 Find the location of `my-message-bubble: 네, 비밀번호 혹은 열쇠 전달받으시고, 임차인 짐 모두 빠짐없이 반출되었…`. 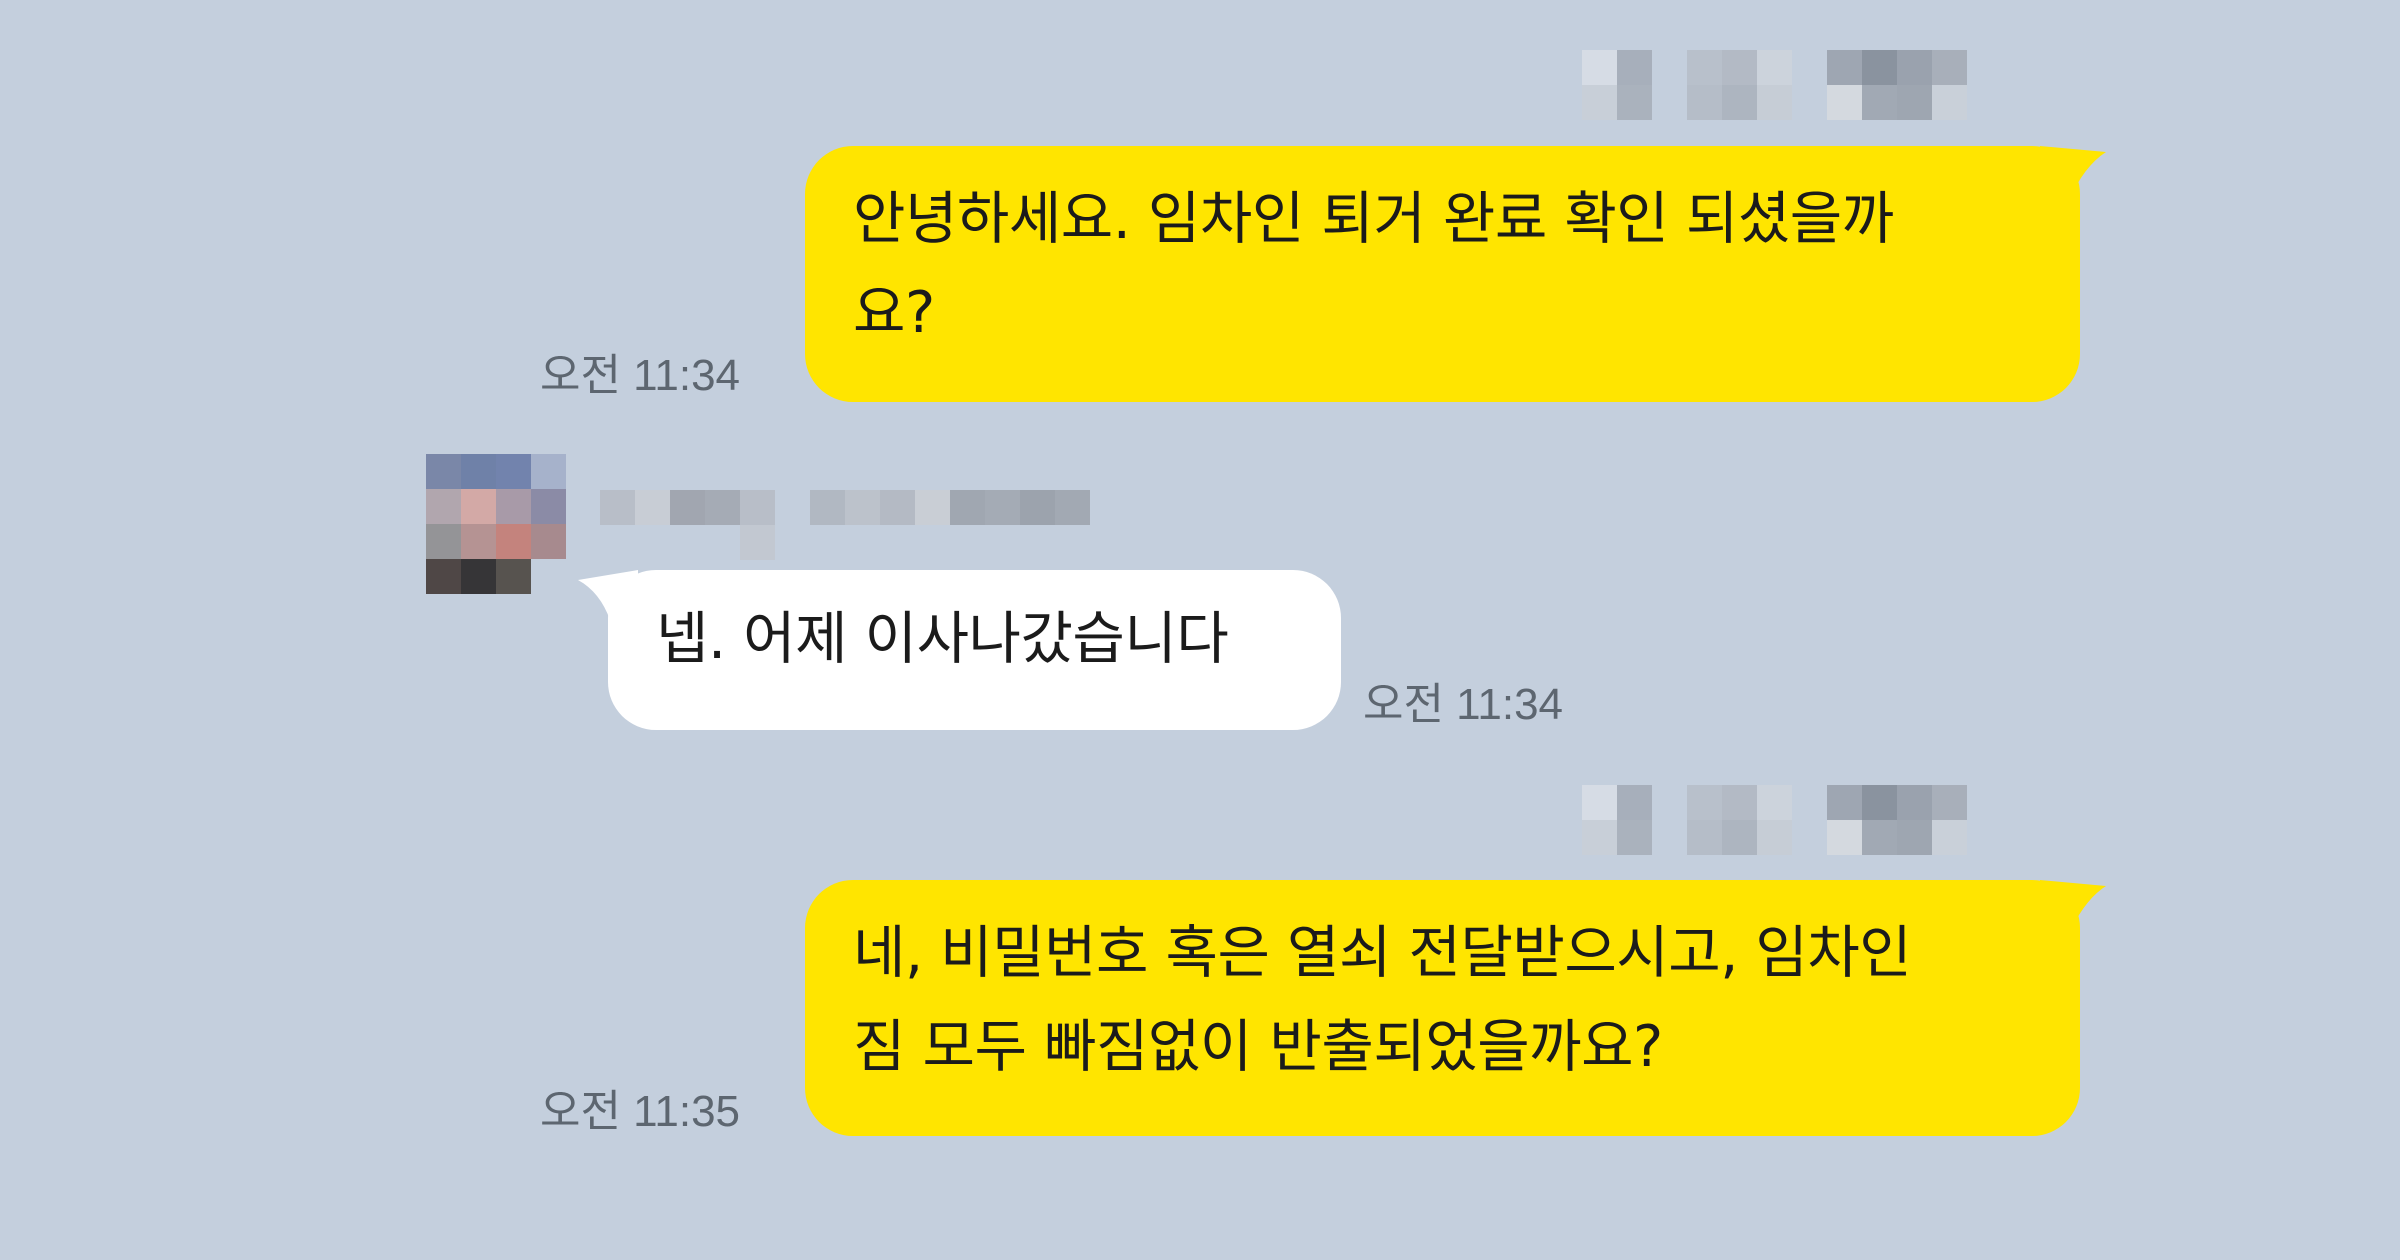

my-message-bubble: 네, 비밀번호 혹은 열쇠 전달받으시고, 임차인 짐 모두 빠짐없이 반출되었… is located at coordinates (1442, 1008).